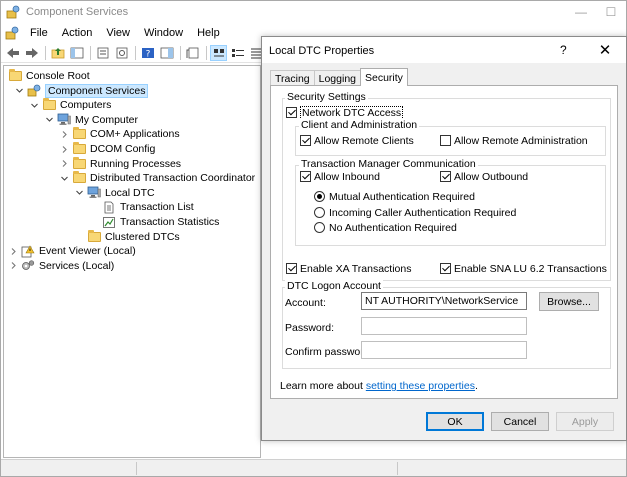  I want to click on tree-item: Component Services, so click(81, 90).